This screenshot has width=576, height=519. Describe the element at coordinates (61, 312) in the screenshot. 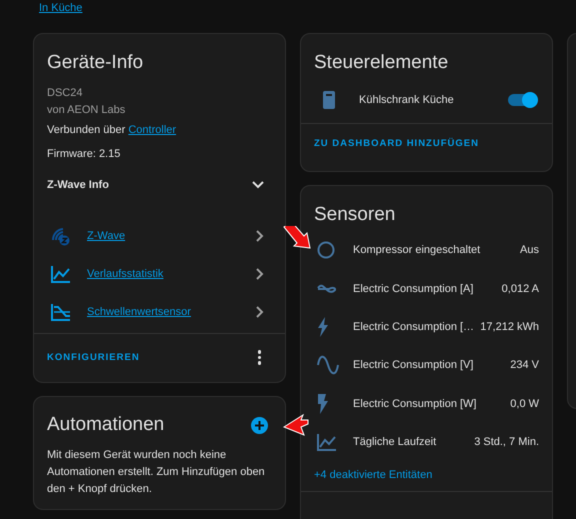

I see `threshold-chart-icon` at that location.